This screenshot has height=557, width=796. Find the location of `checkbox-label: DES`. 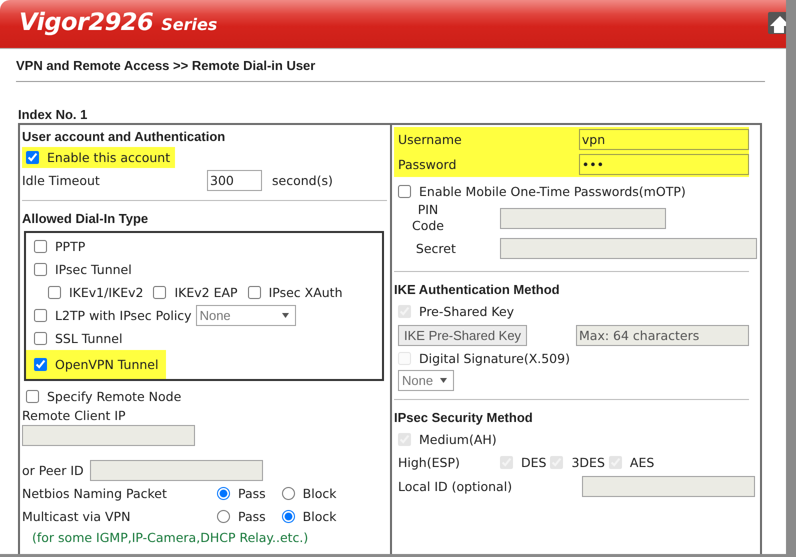

checkbox-label: DES is located at coordinates (533, 462).